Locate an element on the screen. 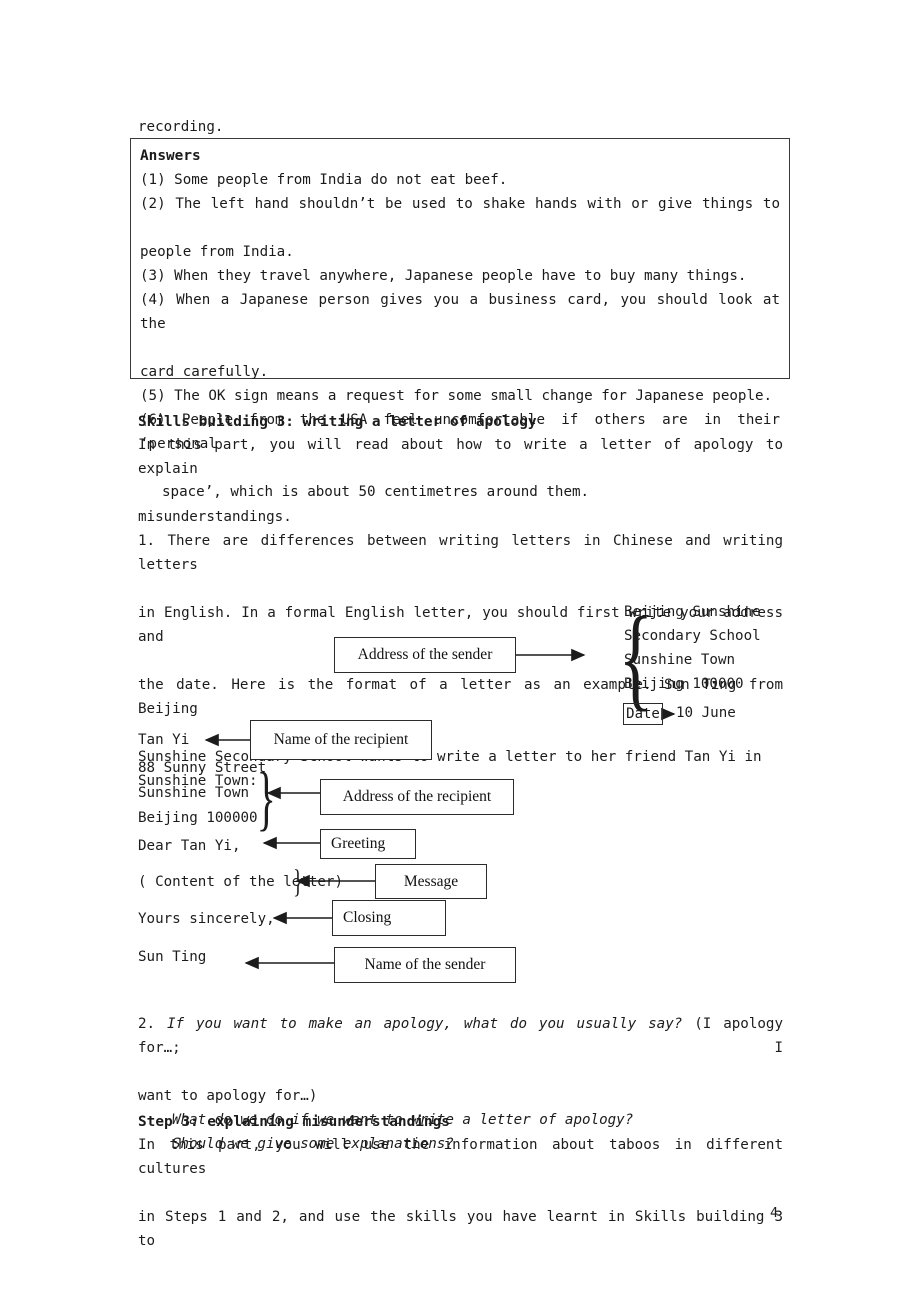 The image size is (920, 1302). label-box-greeting: Greeting is located at coordinates (368, 844).